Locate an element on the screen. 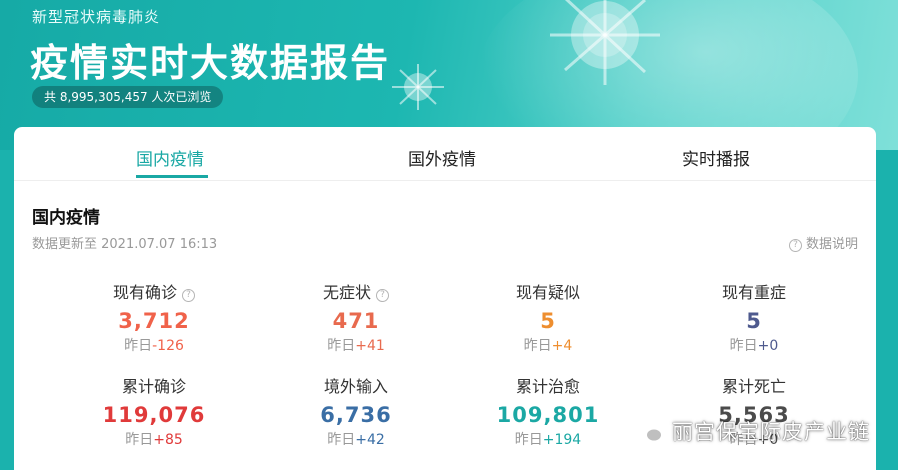  stat-delta: 昨日+4 is located at coordinates (548, 345).